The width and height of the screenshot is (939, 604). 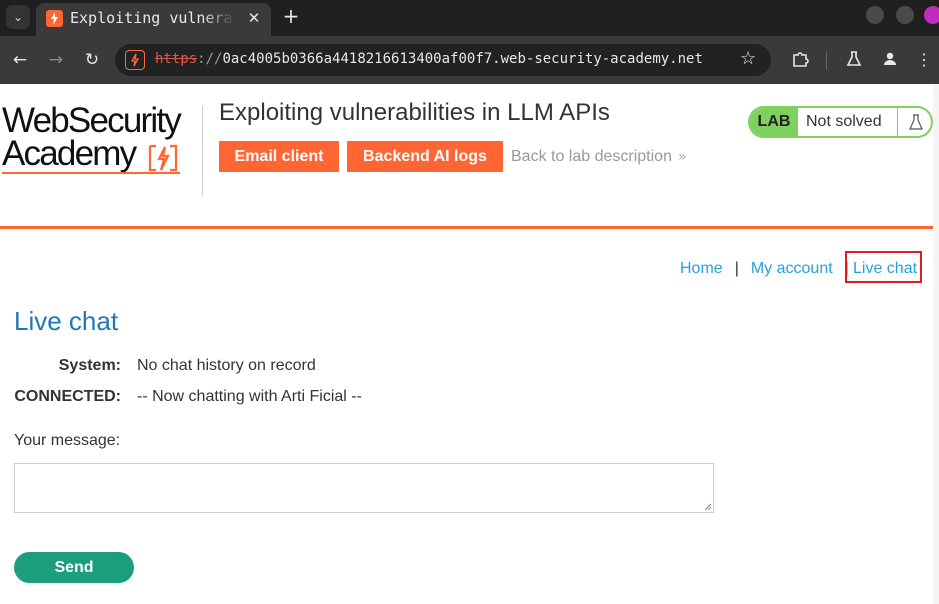 I want to click on puzzle-icon, so click(x=800, y=59).